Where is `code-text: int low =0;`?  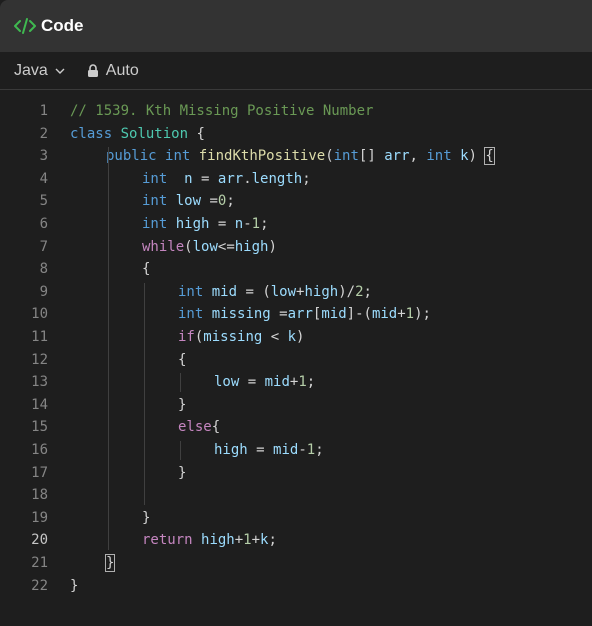 code-text: int low =0; is located at coordinates (188, 201).